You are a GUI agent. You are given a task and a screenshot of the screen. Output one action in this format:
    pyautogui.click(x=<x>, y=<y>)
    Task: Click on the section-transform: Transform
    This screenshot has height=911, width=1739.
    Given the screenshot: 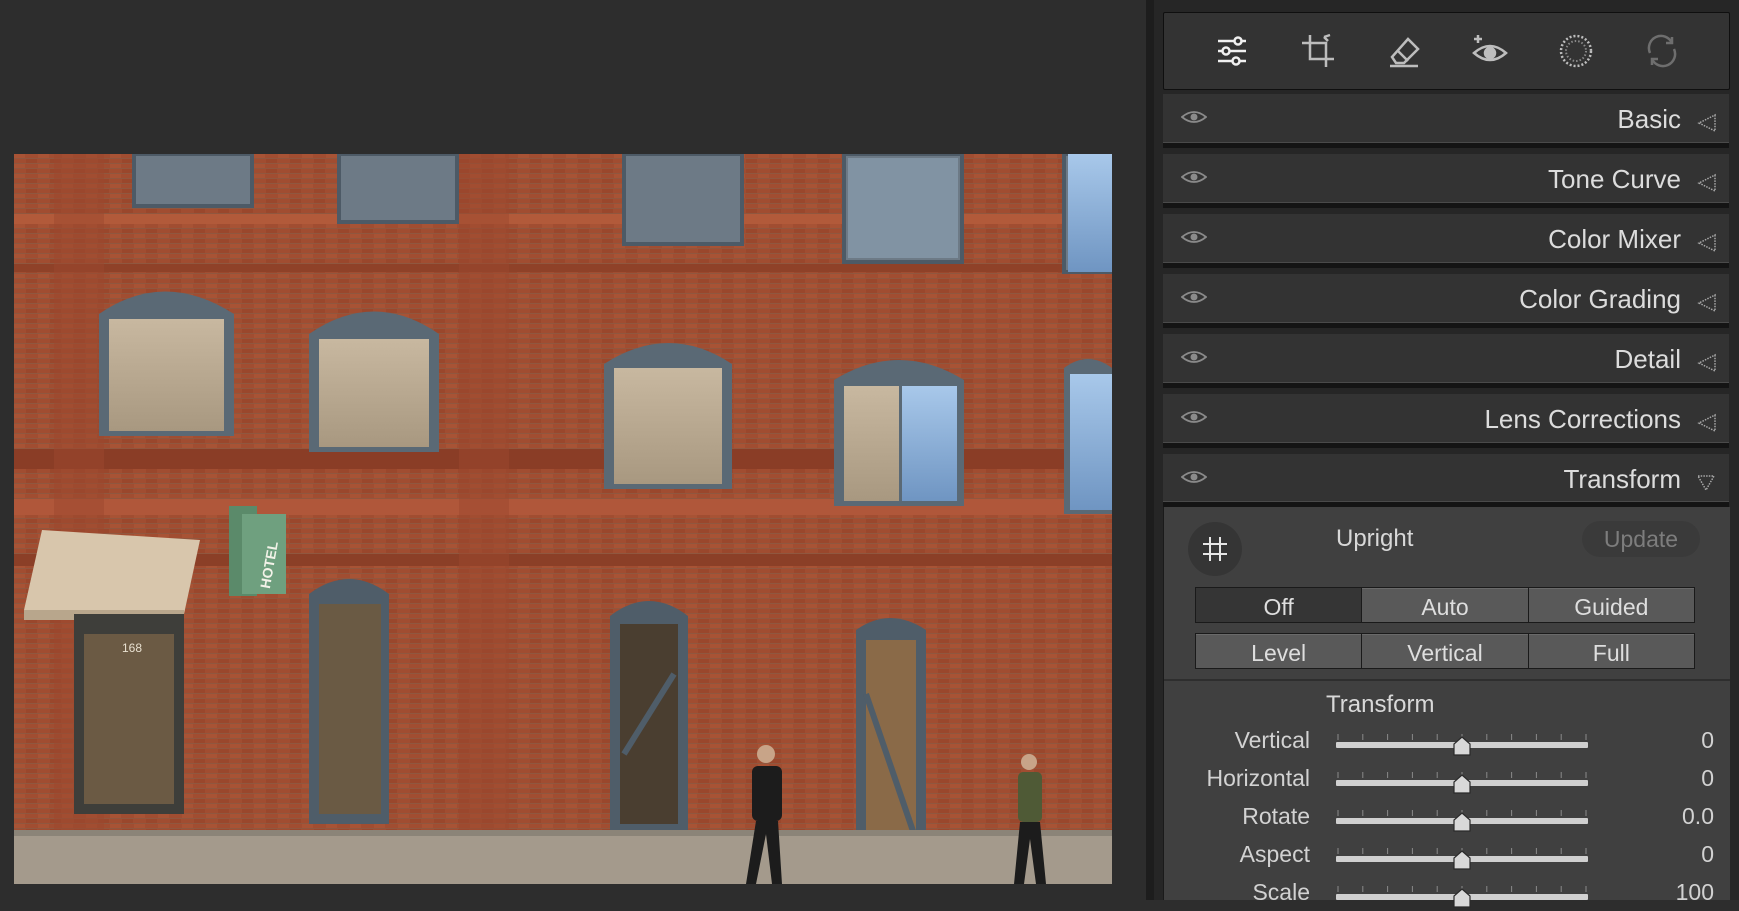 What is the action you would take?
    pyautogui.click(x=1446, y=480)
    